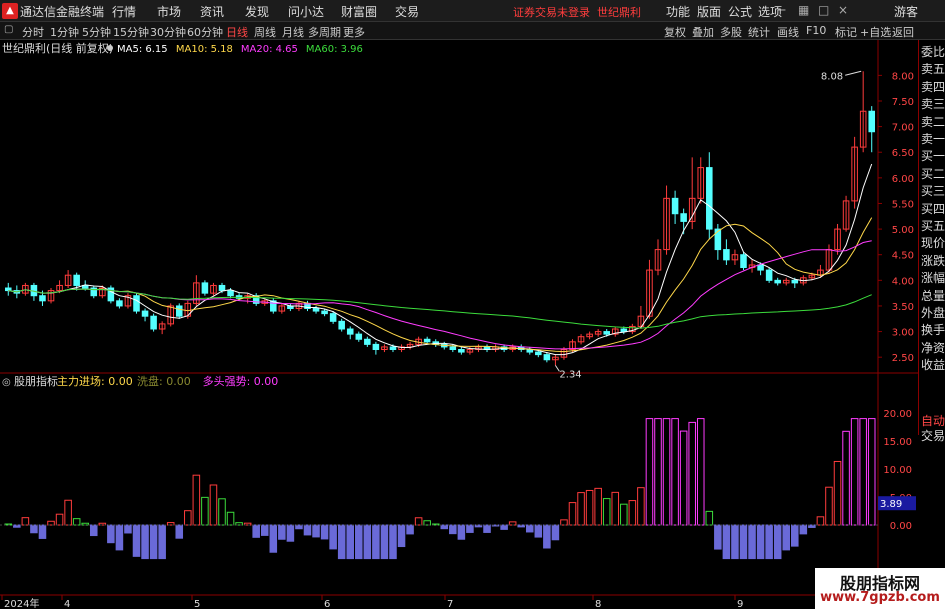 Image resolution: width=945 pixels, height=609 pixels. I want to click on period-menu-icon: ▢, so click(8, 29).